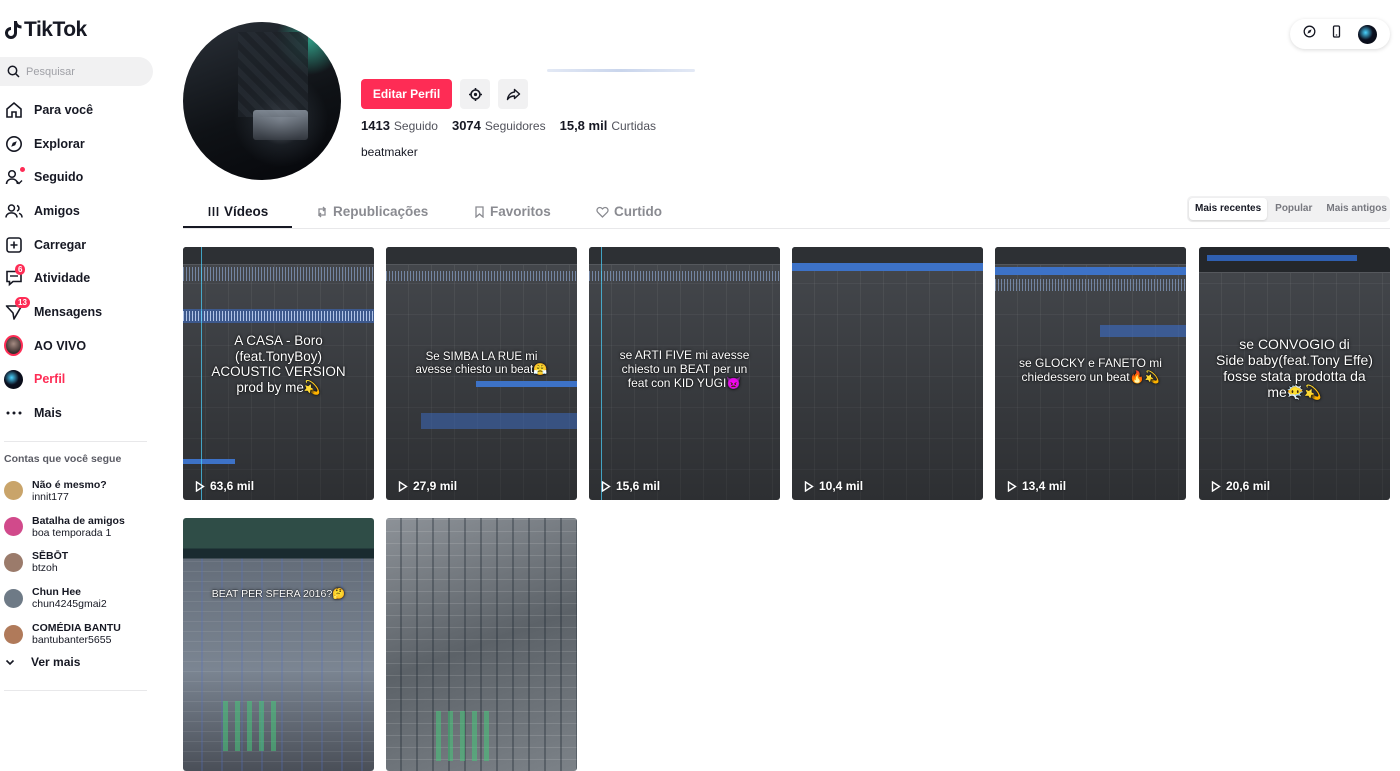 This screenshot has height=771, width=1400. I want to click on liked-icon, so click(602, 212).